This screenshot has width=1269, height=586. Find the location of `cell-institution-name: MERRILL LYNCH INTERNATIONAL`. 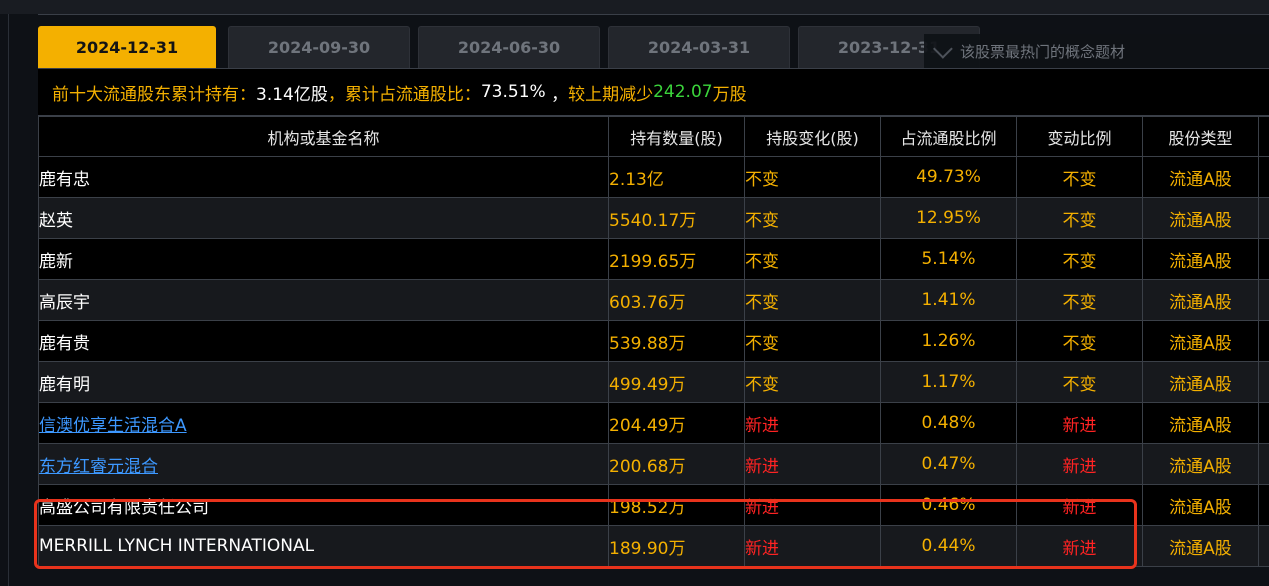

cell-institution-name: MERRILL LYNCH INTERNATIONAL is located at coordinates (323, 546).